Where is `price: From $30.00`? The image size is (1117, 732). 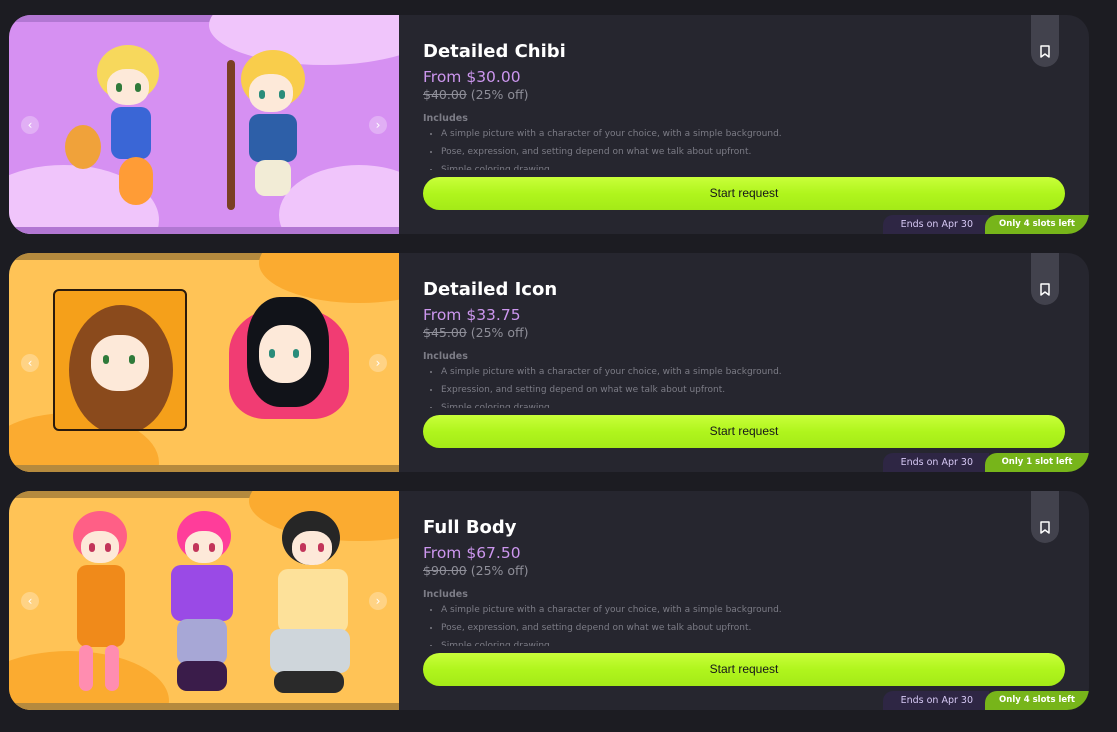
price: From $30.00 is located at coordinates (472, 77).